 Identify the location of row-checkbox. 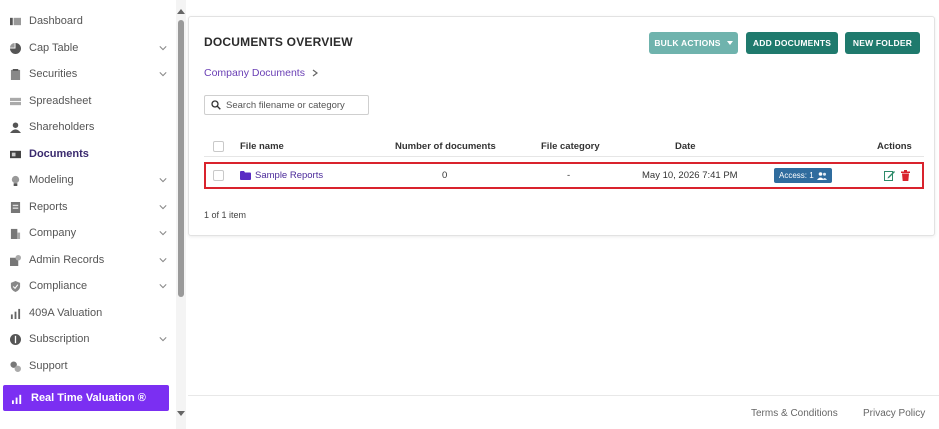
(218, 175).